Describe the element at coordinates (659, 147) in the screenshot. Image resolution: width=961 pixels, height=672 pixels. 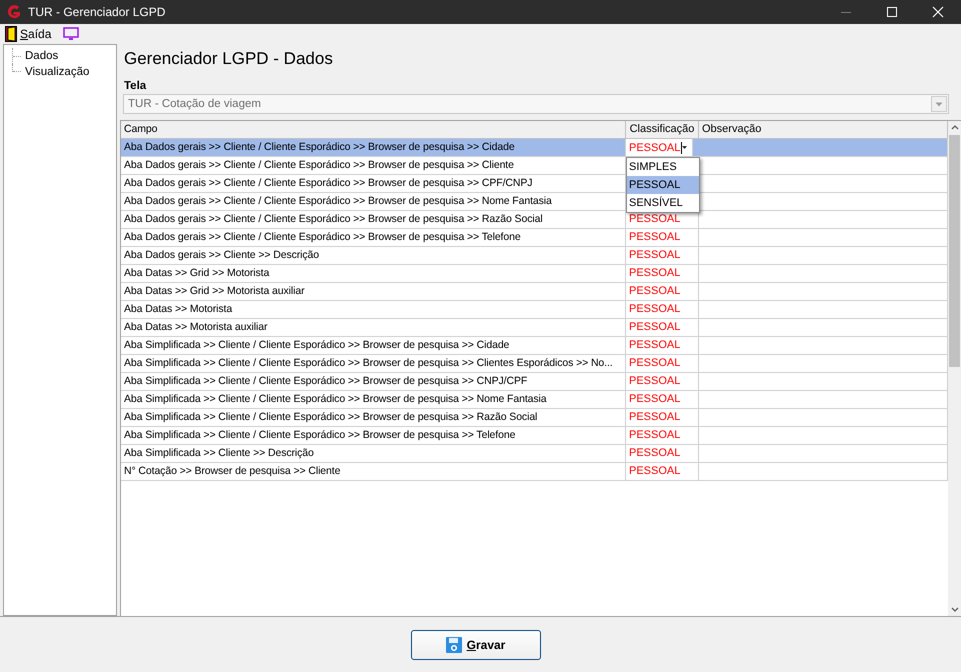
I see `classification-select: PESSOAL` at that location.